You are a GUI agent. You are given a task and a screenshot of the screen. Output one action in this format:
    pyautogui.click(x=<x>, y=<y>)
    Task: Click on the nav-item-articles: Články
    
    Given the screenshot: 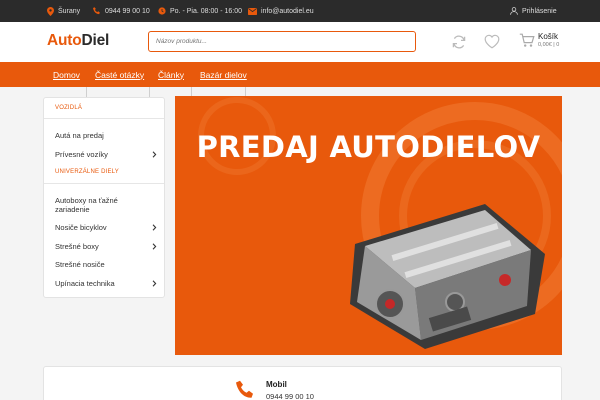 What is the action you would take?
    pyautogui.click(x=171, y=74)
    